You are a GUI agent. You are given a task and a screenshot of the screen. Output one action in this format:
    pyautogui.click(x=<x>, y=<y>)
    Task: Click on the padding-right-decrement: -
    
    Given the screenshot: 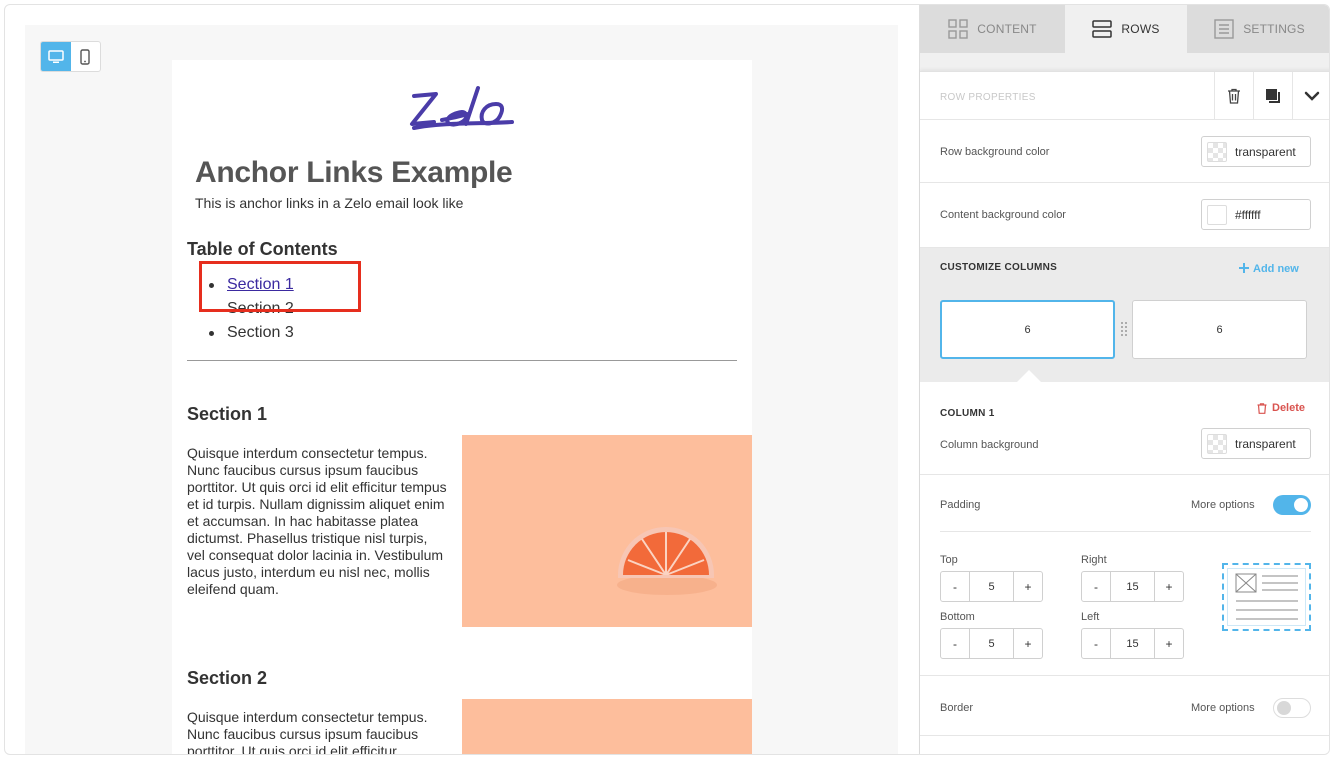 What is the action you would take?
    pyautogui.click(x=1096, y=586)
    